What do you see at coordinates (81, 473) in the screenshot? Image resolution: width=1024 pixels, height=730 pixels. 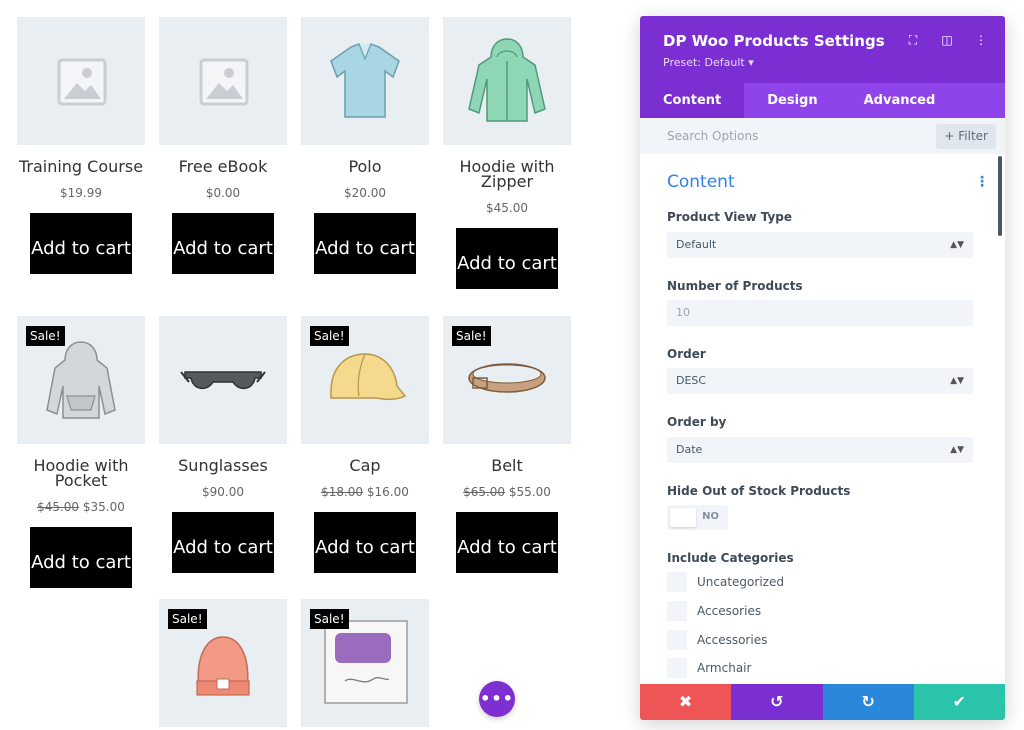 I see `product-title: Hoodie with Pocket` at bounding box center [81, 473].